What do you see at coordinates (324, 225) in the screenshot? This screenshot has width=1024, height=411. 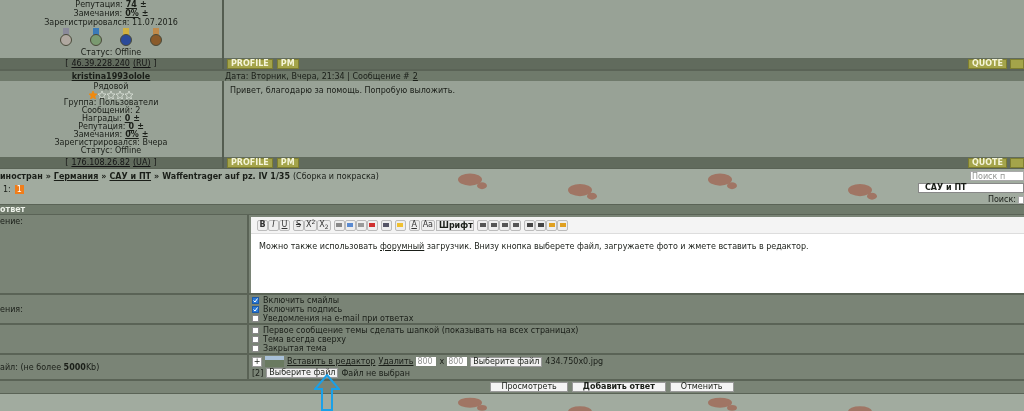 I see `format-button: X$_{2}$` at bounding box center [324, 225].